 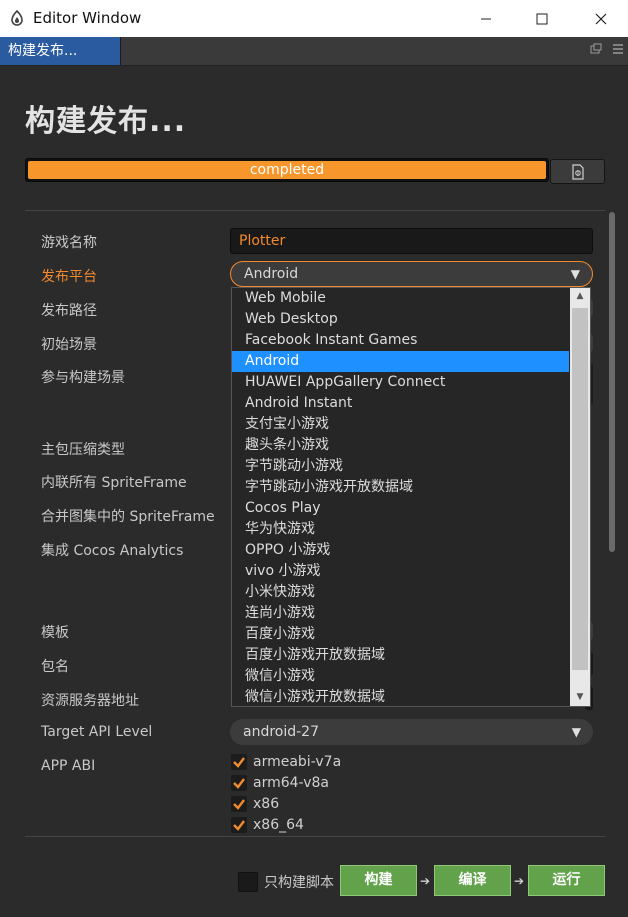 I want to click on platform-option: 字节跳动小游戏开放数据域, so click(x=400, y=487).